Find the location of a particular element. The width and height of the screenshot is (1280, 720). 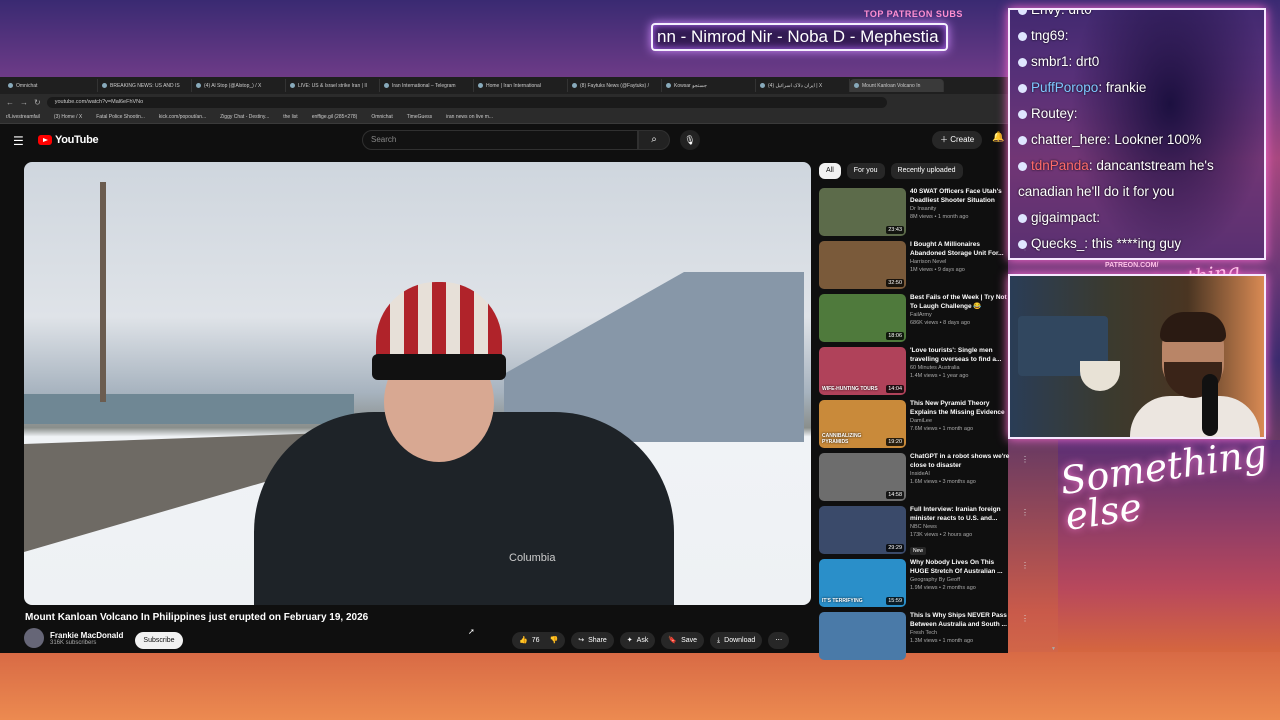

bookmark-icon: 🔖 is located at coordinates (673, 640).